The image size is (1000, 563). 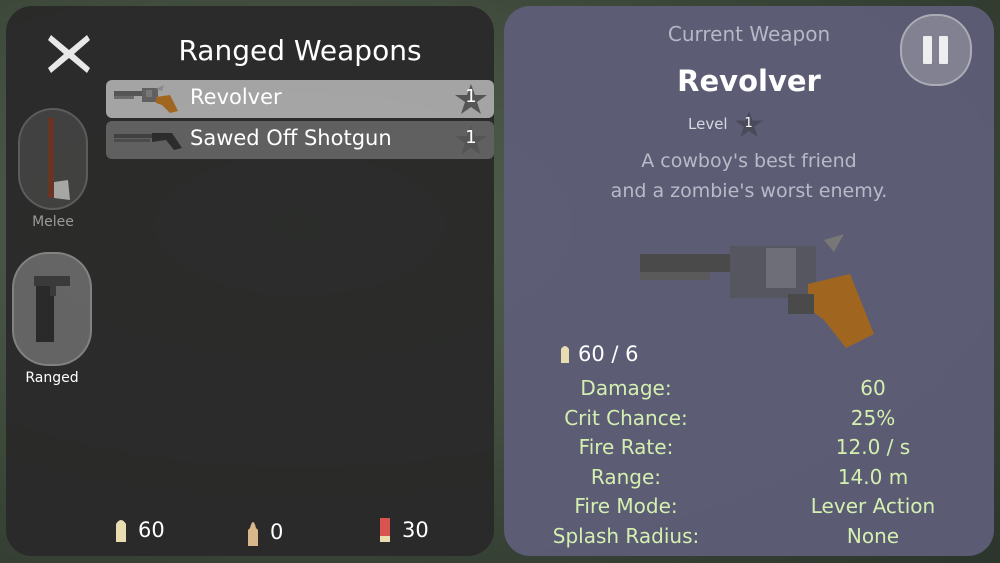 What do you see at coordinates (873, 535) in the screenshot?
I see `stat-value: None` at bounding box center [873, 535].